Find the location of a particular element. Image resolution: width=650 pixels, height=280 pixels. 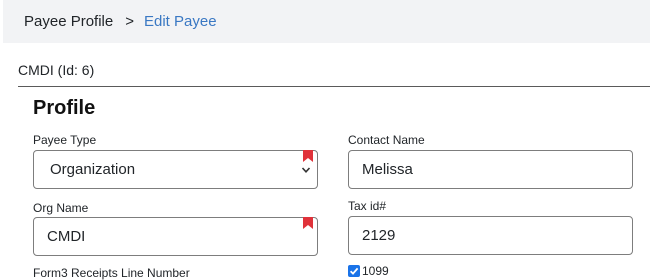

checkmark-icon is located at coordinates (354, 271).